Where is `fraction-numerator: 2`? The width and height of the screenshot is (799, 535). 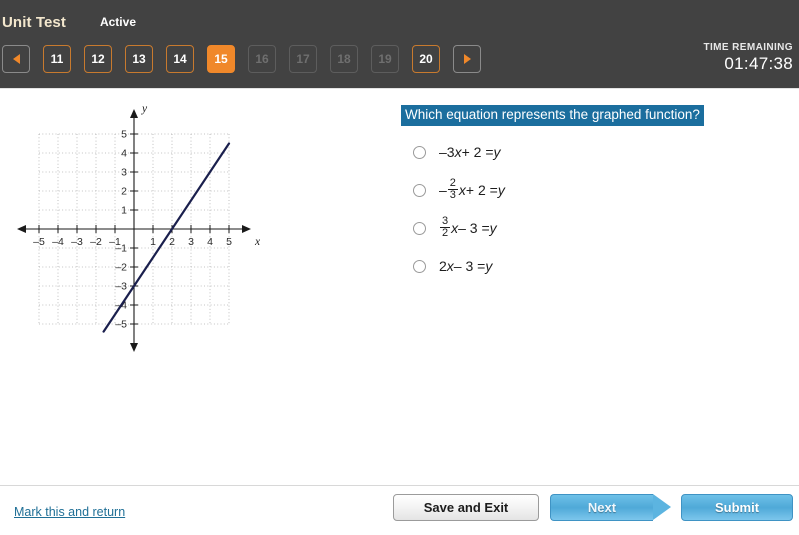 fraction-numerator: 2 is located at coordinates (452, 182).